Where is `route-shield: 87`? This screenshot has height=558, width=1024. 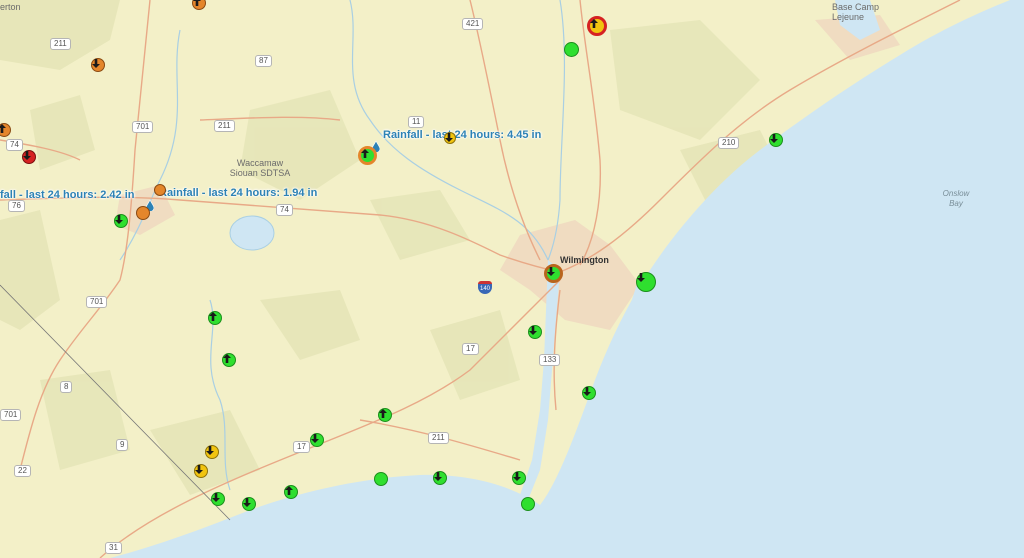 route-shield: 87 is located at coordinates (263, 61).